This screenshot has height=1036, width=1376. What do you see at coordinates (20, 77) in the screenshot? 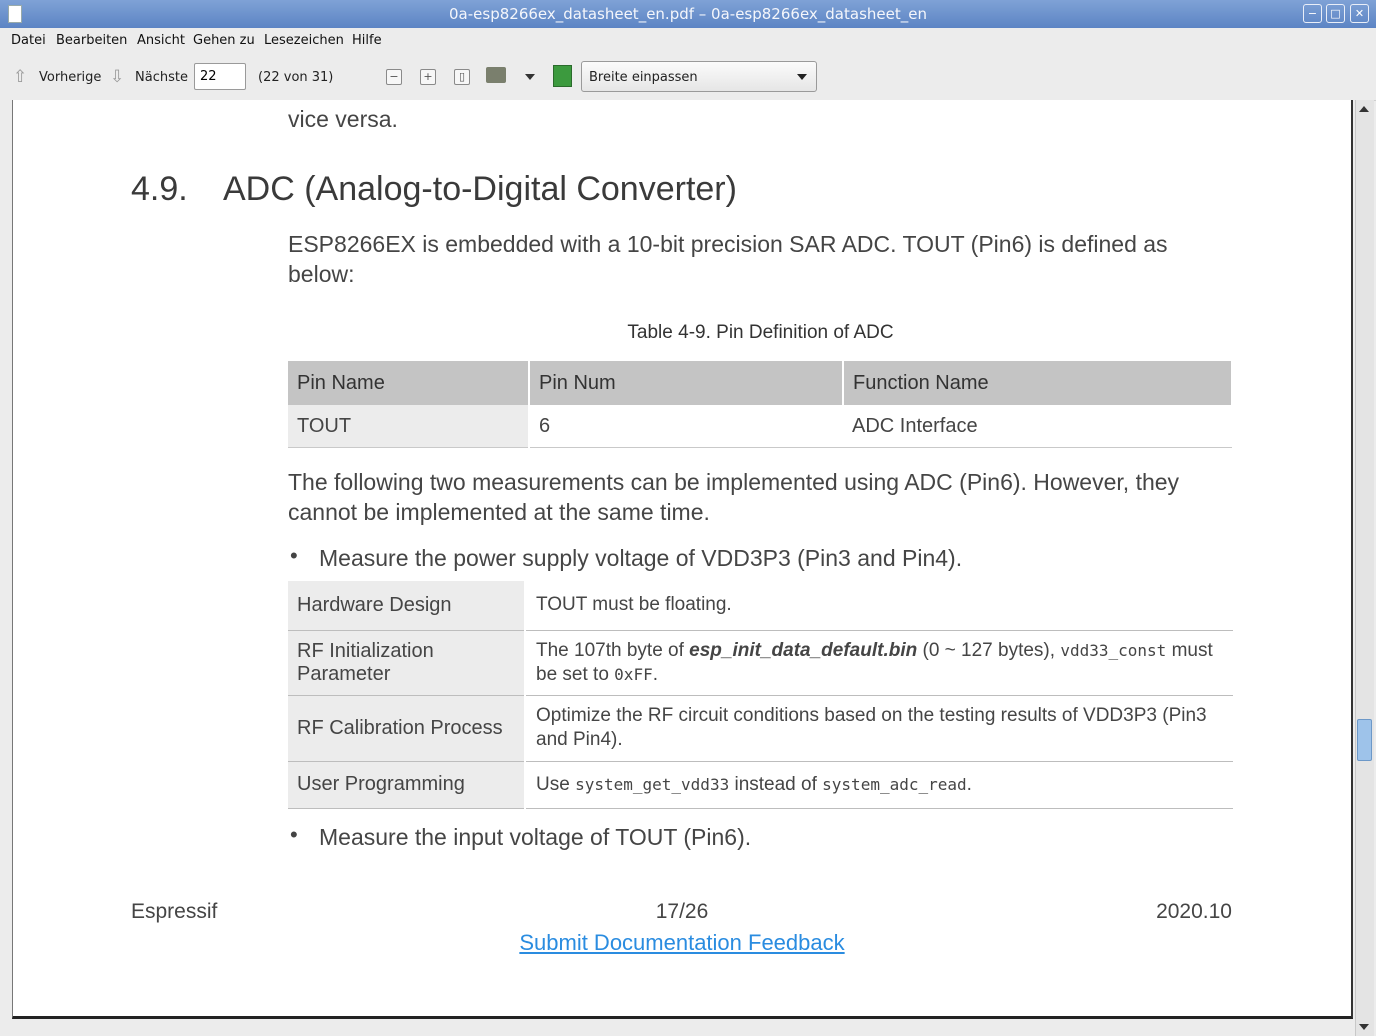
I see `previous-page-icon: ⇧` at bounding box center [20, 77].